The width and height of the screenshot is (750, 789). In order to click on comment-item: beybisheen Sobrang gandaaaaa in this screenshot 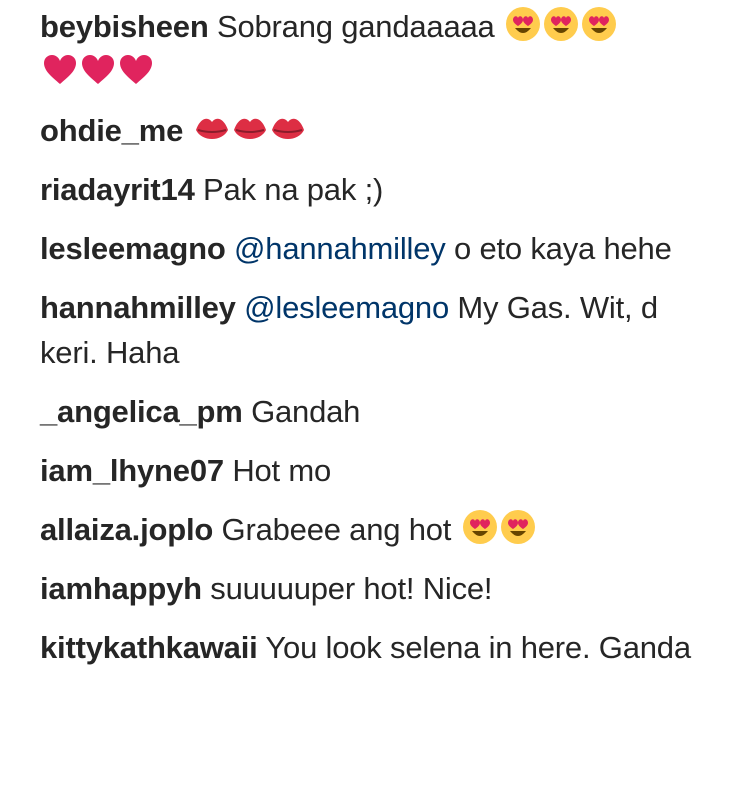, I will do `click(375, 49)`.